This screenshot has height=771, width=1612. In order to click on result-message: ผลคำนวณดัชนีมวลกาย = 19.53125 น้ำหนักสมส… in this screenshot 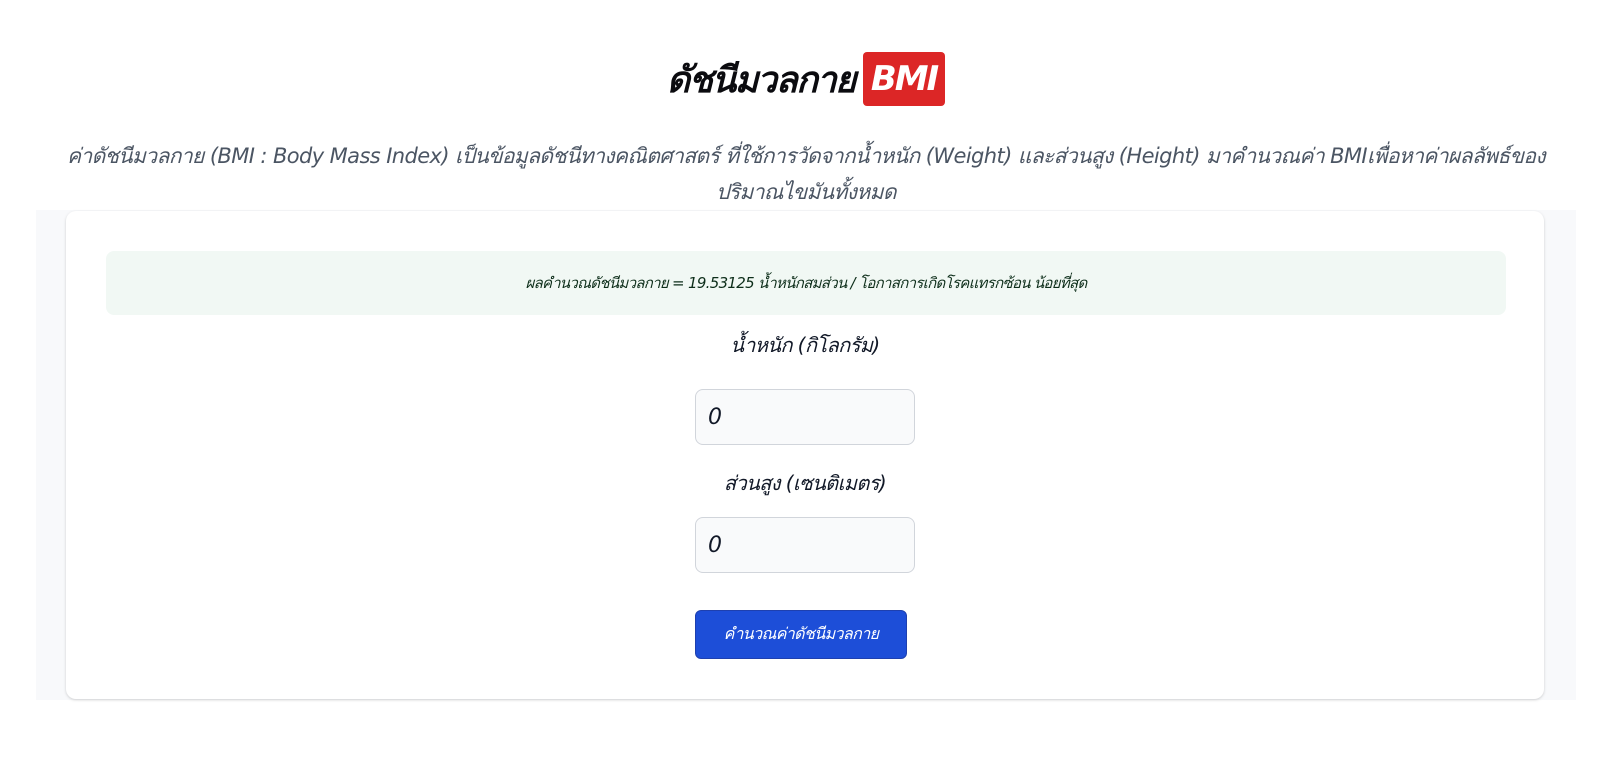, I will do `click(806, 283)`.